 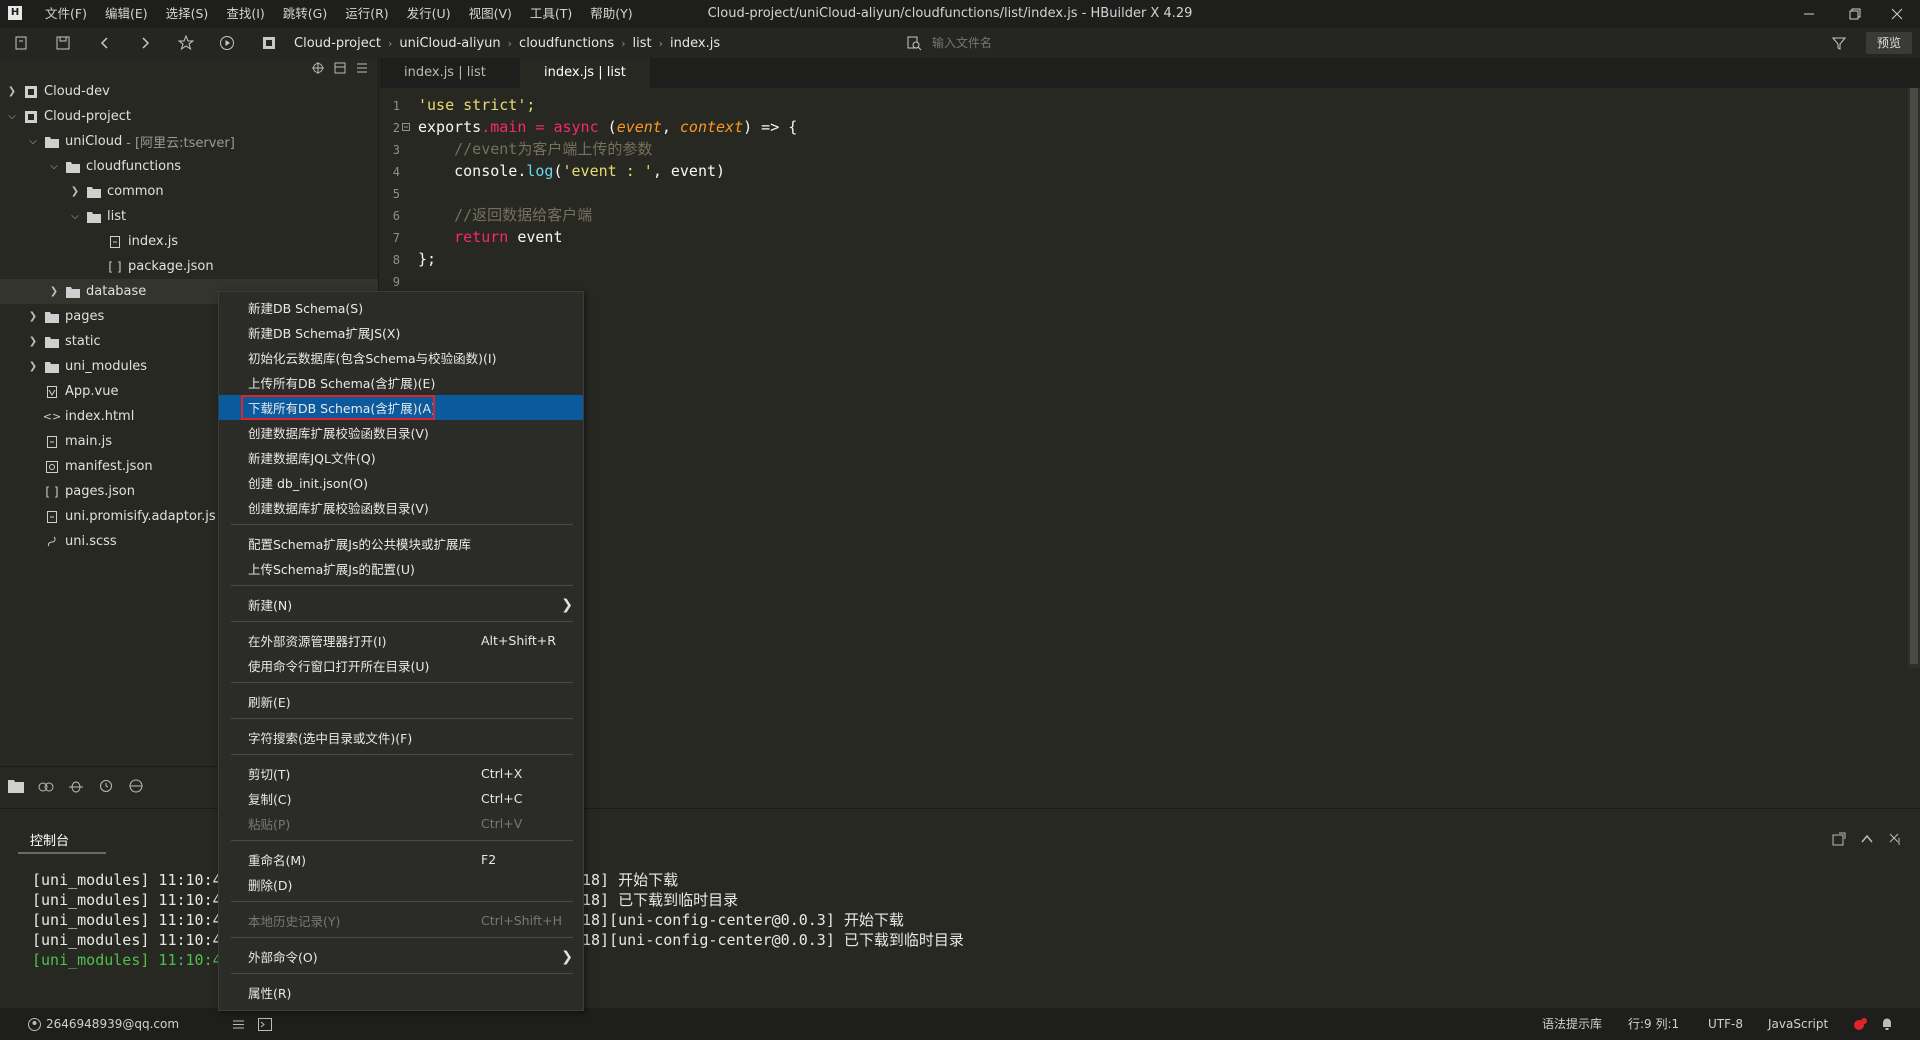 I want to click on menu-item-new-schema-ext-js: 新建DB Schema扩展JS(X), so click(x=401, y=332).